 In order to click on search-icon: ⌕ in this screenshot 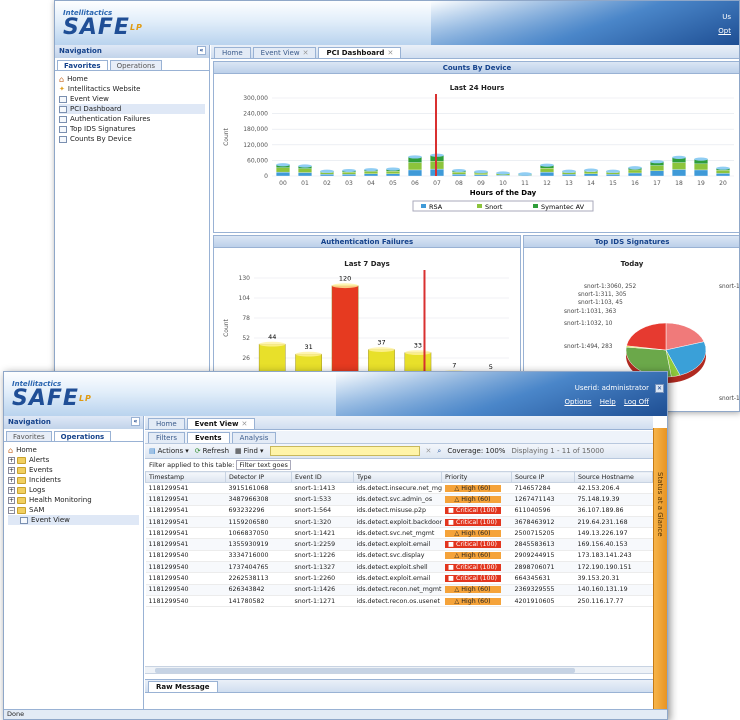, I will do `click(439, 451)`.